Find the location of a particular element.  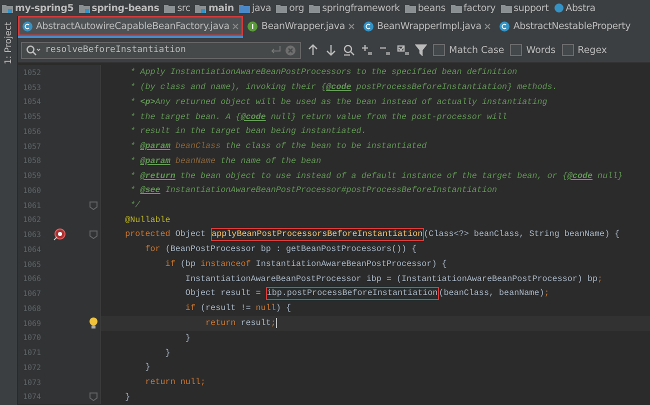

lightbulb-icon is located at coordinates (93, 323).